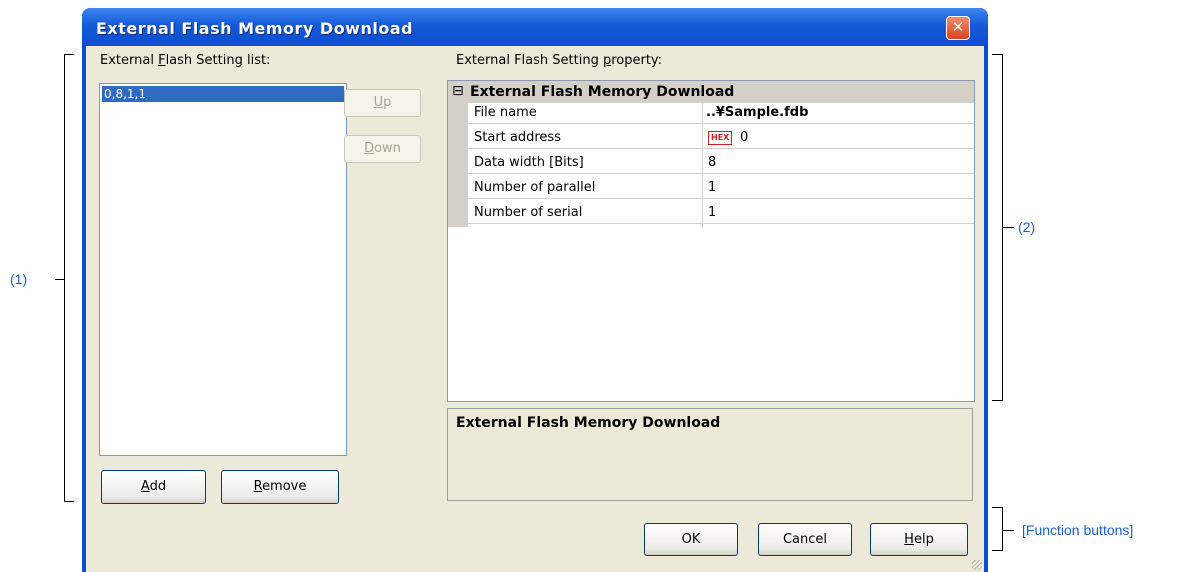 Image resolution: width=1202 pixels, height=572 pixels. Describe the element at coordinates (710, 454) in the screenshot. I see `property-description-panel: External Flash Memory Download` at that location.